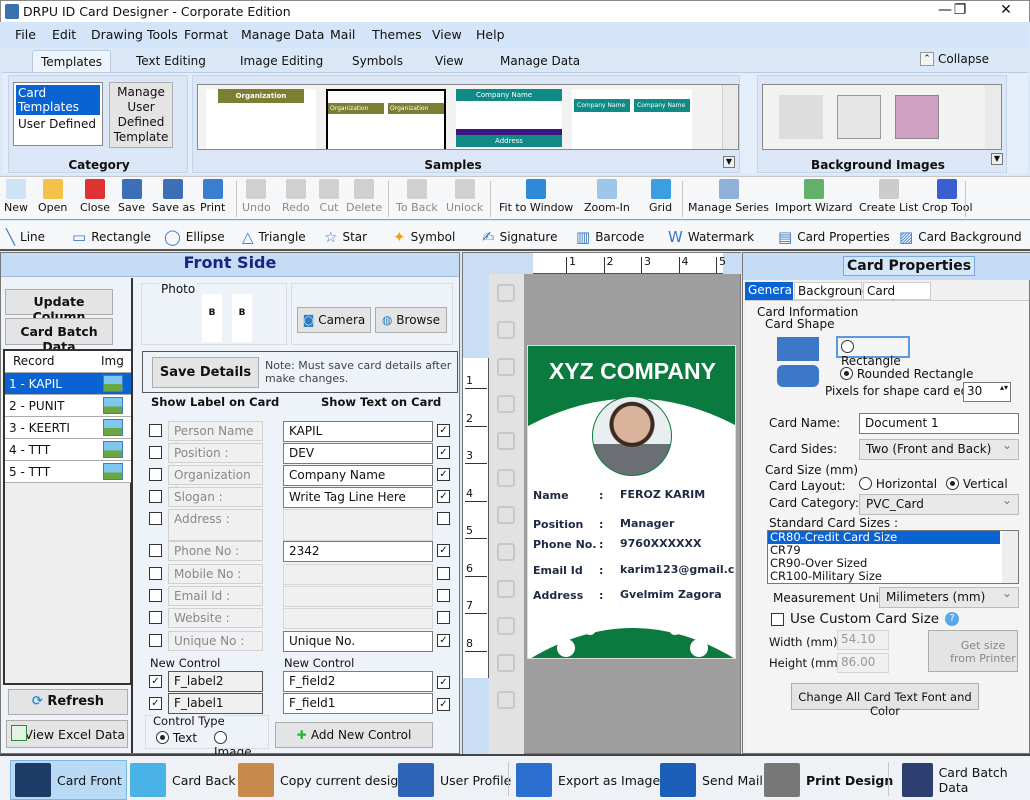 This screenshot has height=800, width=1030. I want to click on save-button: Save, so click(131, 199).